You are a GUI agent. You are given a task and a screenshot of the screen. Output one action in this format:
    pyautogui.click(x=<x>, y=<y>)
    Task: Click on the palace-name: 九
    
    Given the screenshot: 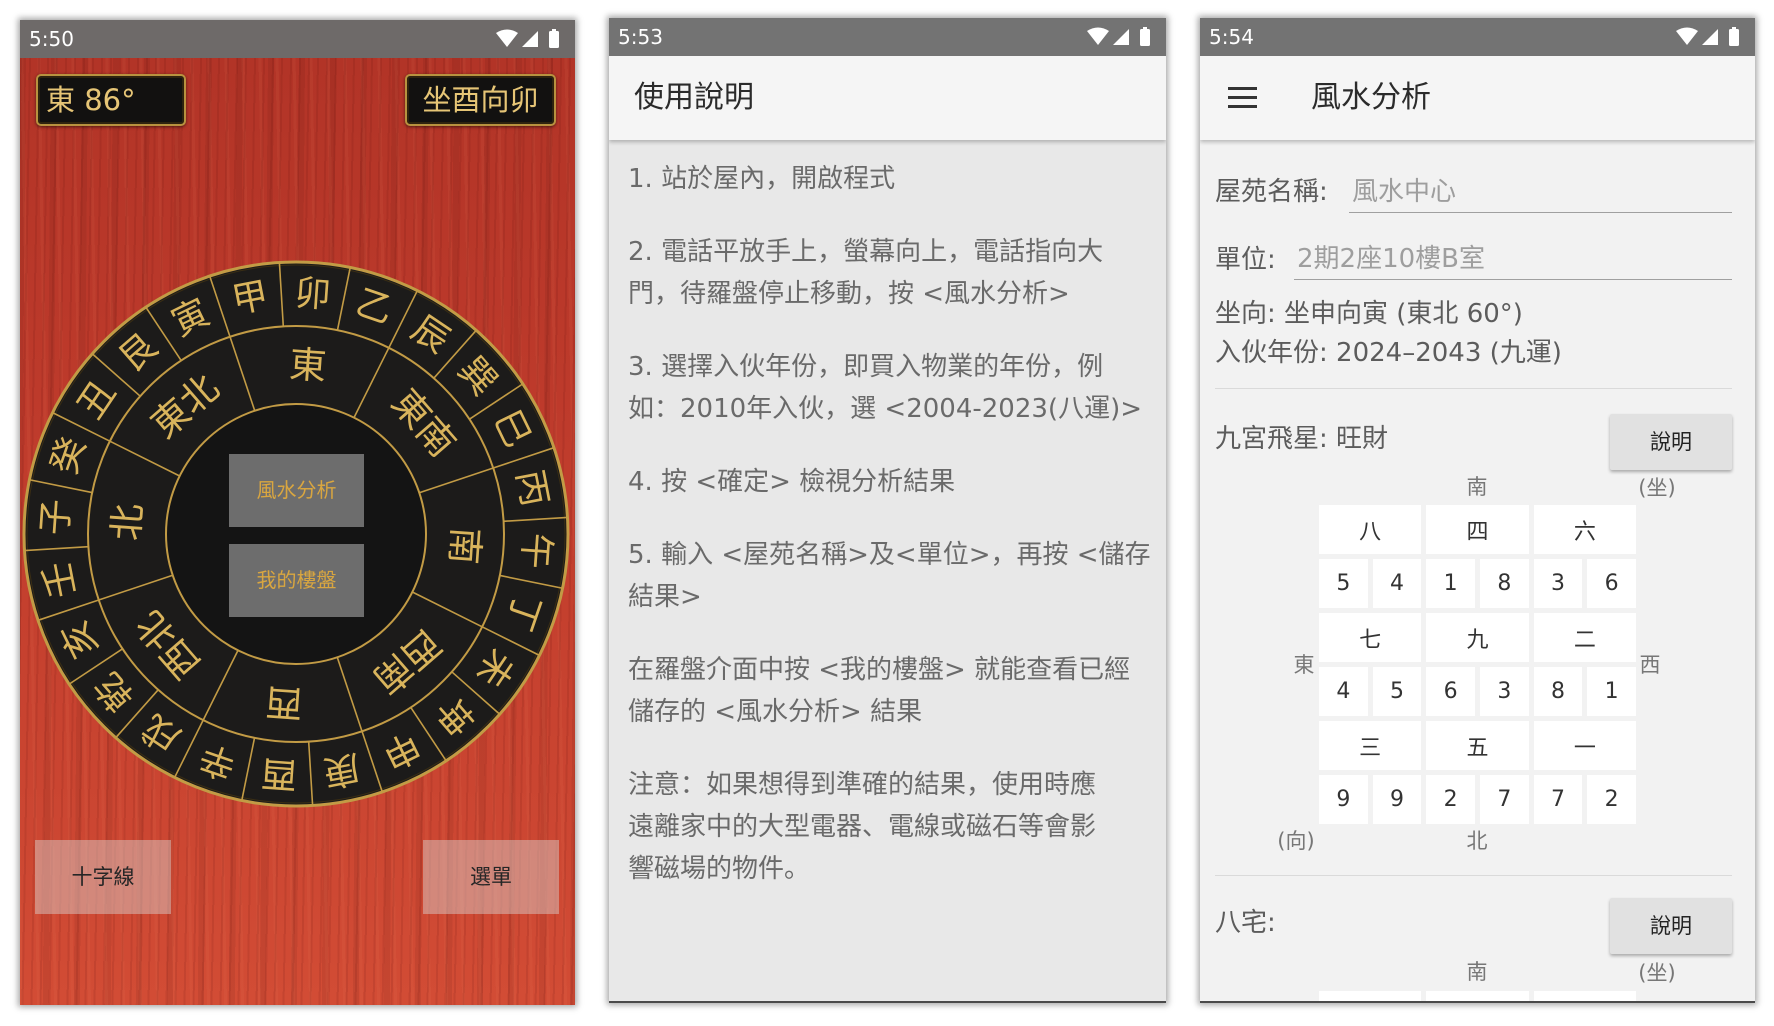 What is the action you would take?
    pyautogui.click(x=1477, y=637)
    